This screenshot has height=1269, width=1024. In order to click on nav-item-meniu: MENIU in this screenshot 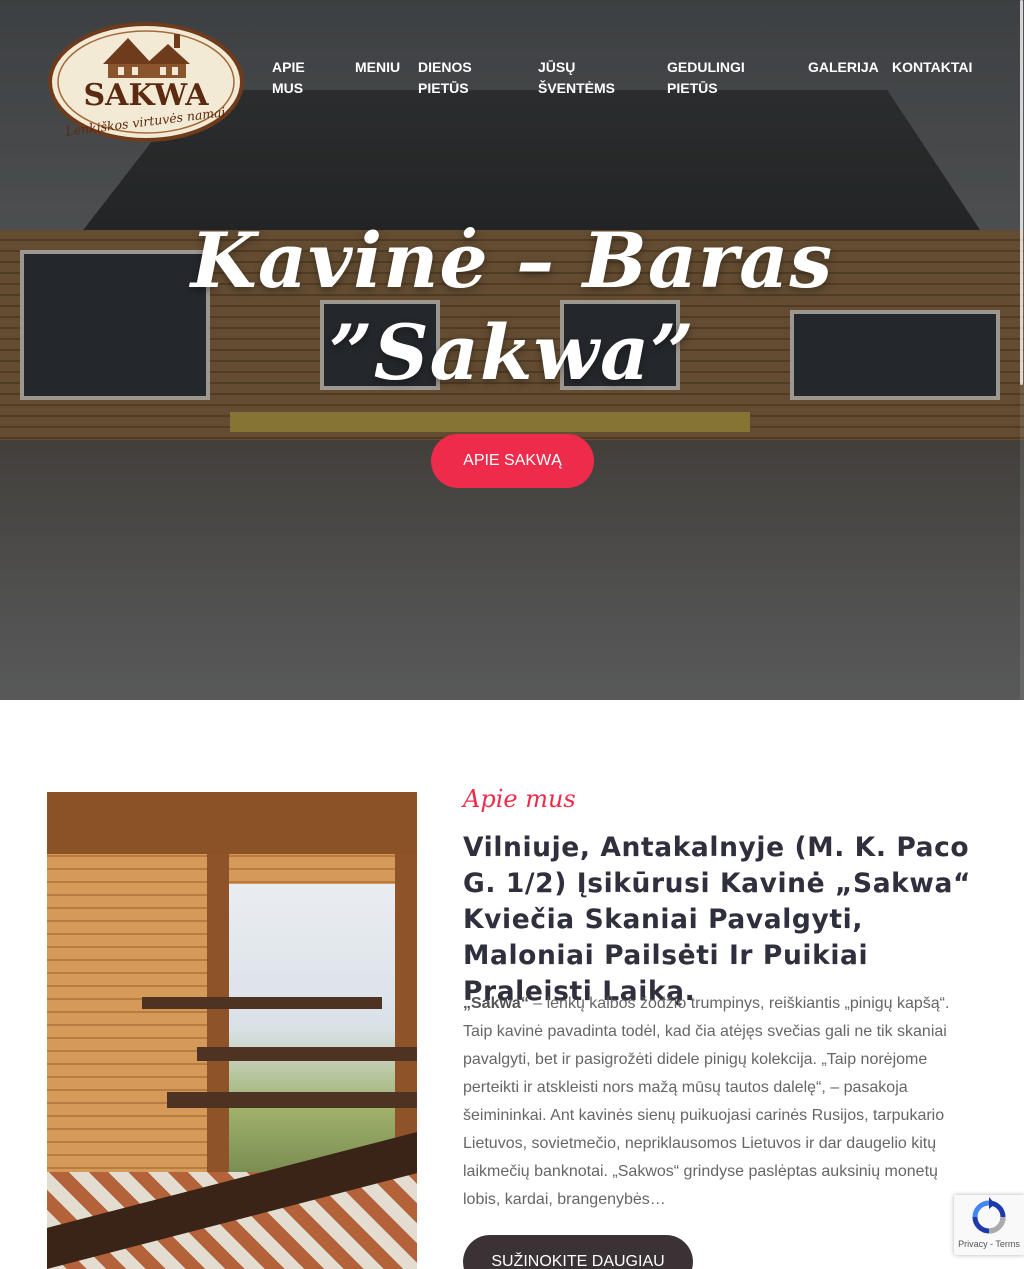, I will do `click(380, 67)`.